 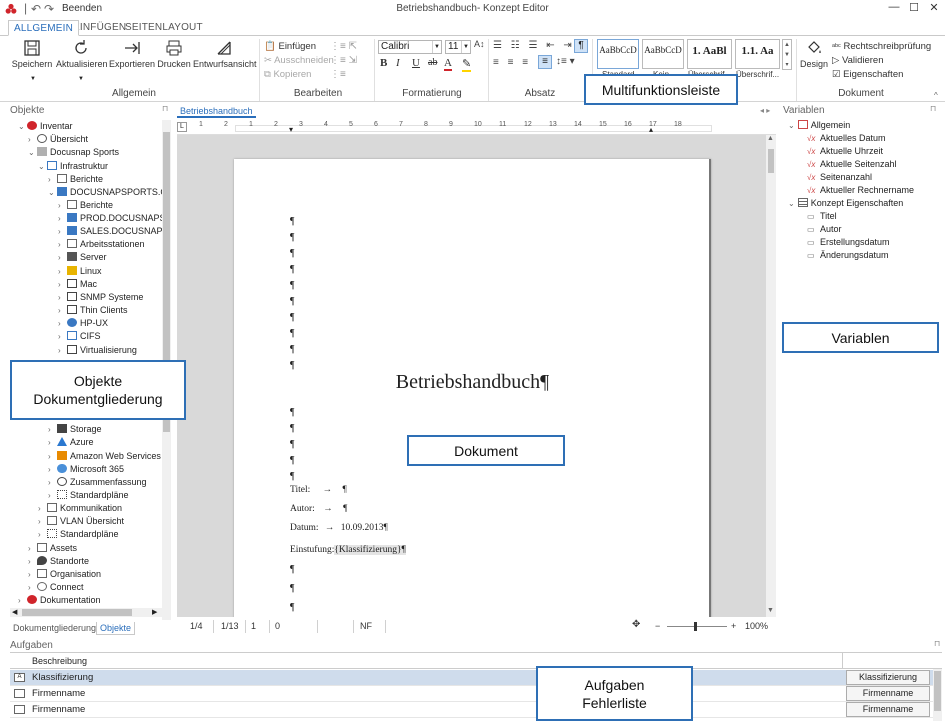 I want to click on tree-item: › SALES.DOCUSNAPSPORTS, so click(x=110, y=231).